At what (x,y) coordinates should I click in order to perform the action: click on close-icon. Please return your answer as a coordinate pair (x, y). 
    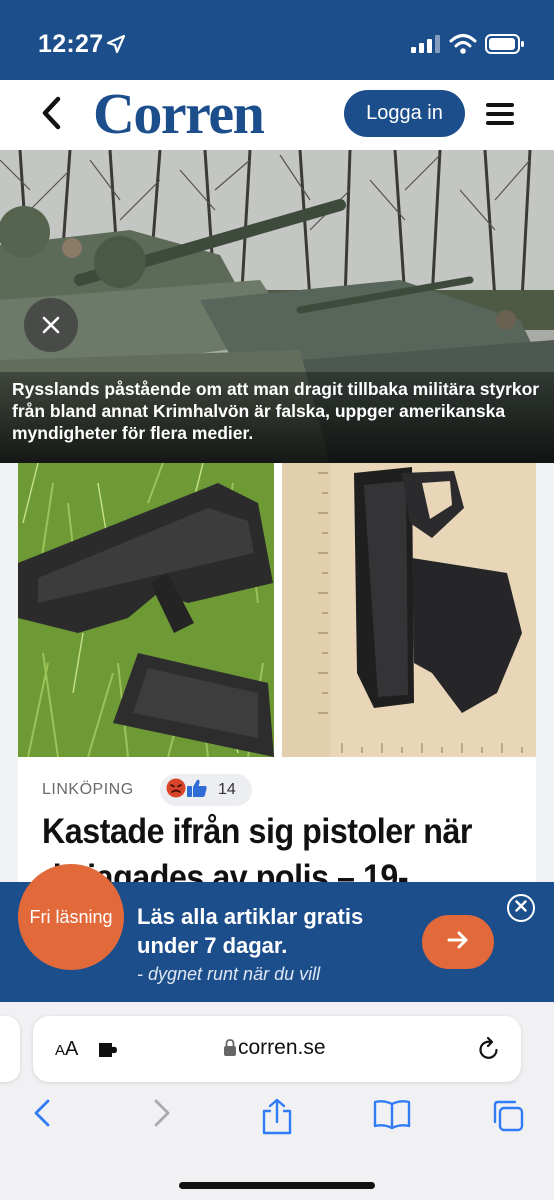
    Looking at the image, I should click on (51, 325).